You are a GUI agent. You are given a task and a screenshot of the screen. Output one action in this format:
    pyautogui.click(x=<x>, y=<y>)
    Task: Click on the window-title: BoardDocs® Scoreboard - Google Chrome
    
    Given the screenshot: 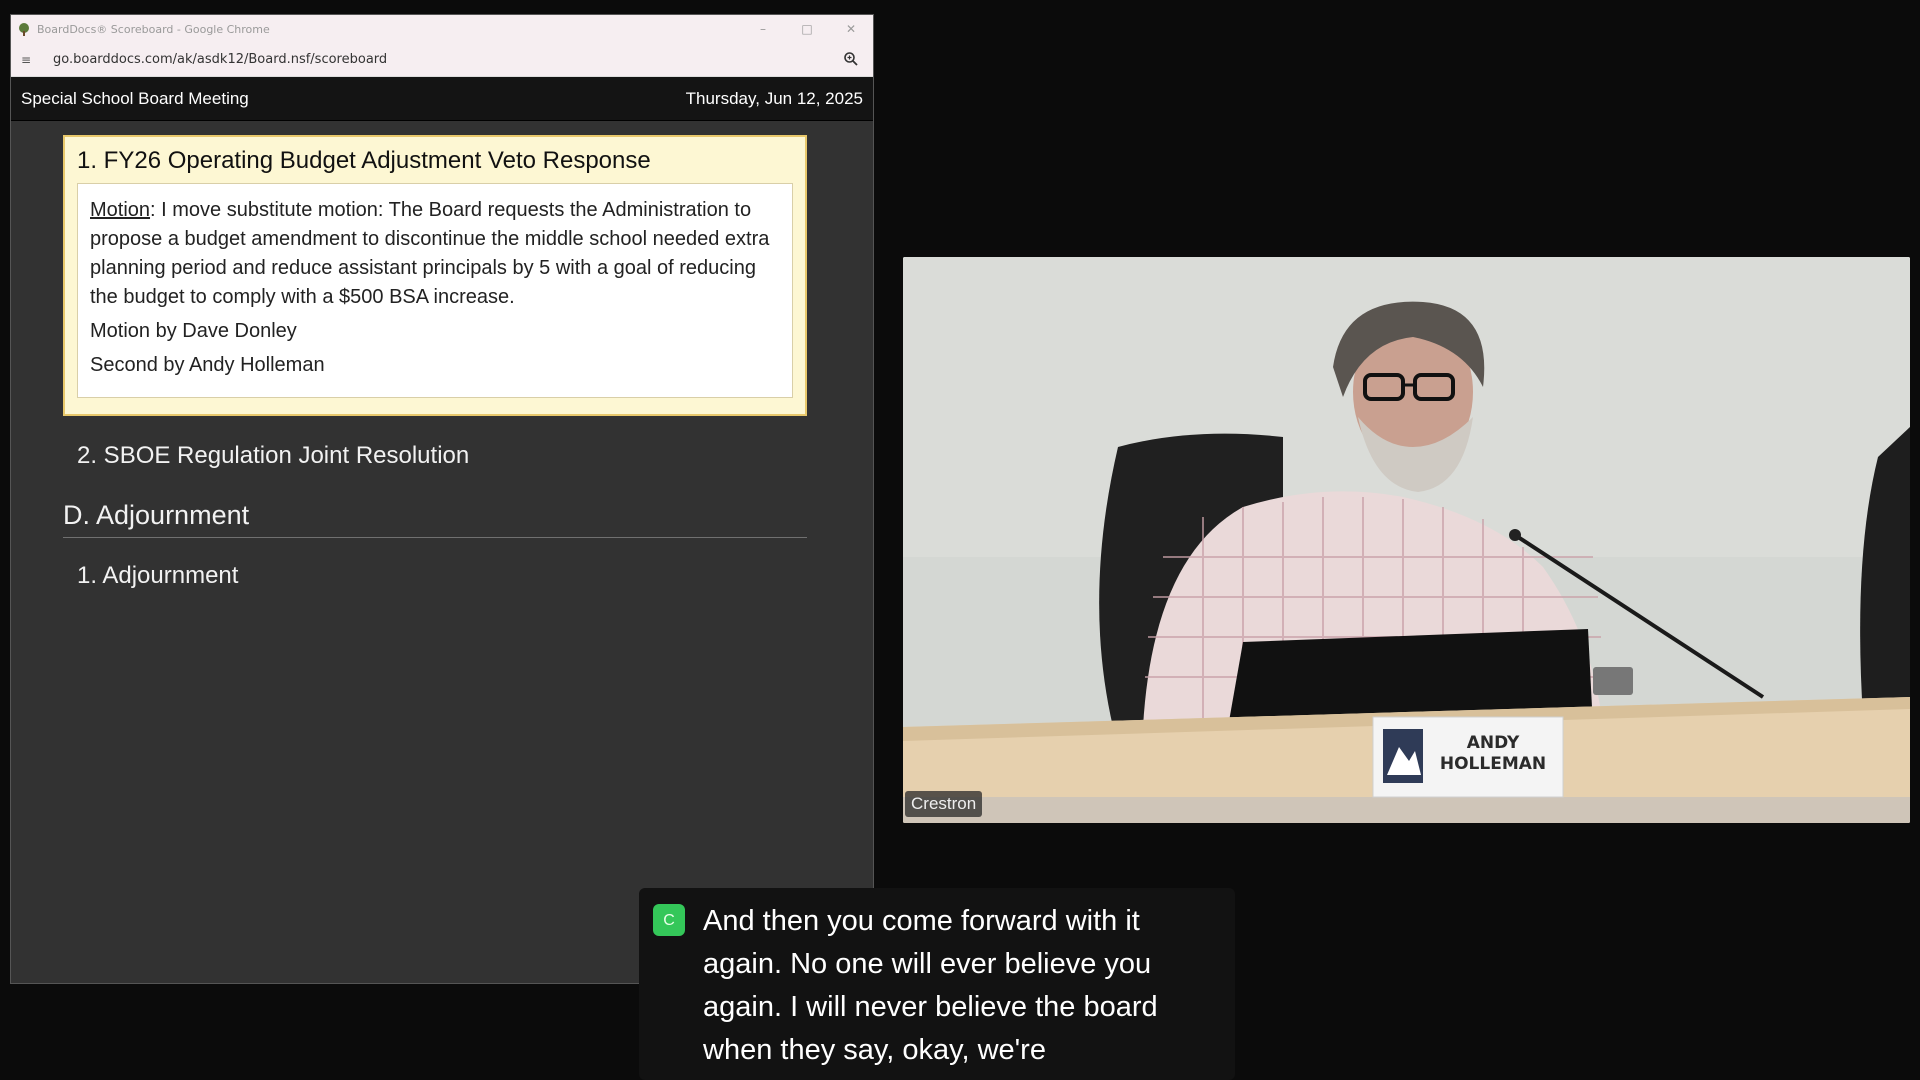 What is the action you would take?
    pyautogui.click(x=153, y=29)
    